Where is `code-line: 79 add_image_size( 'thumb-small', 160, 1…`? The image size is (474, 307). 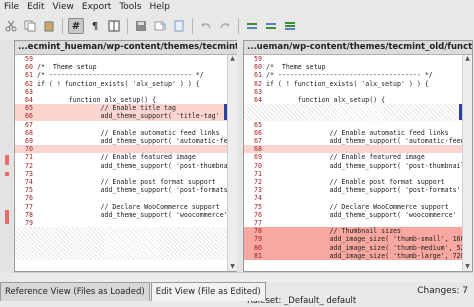
code-line: 79 add_image_size( 'thumb-small', 160, 1… is located at coordinates (353, 239).